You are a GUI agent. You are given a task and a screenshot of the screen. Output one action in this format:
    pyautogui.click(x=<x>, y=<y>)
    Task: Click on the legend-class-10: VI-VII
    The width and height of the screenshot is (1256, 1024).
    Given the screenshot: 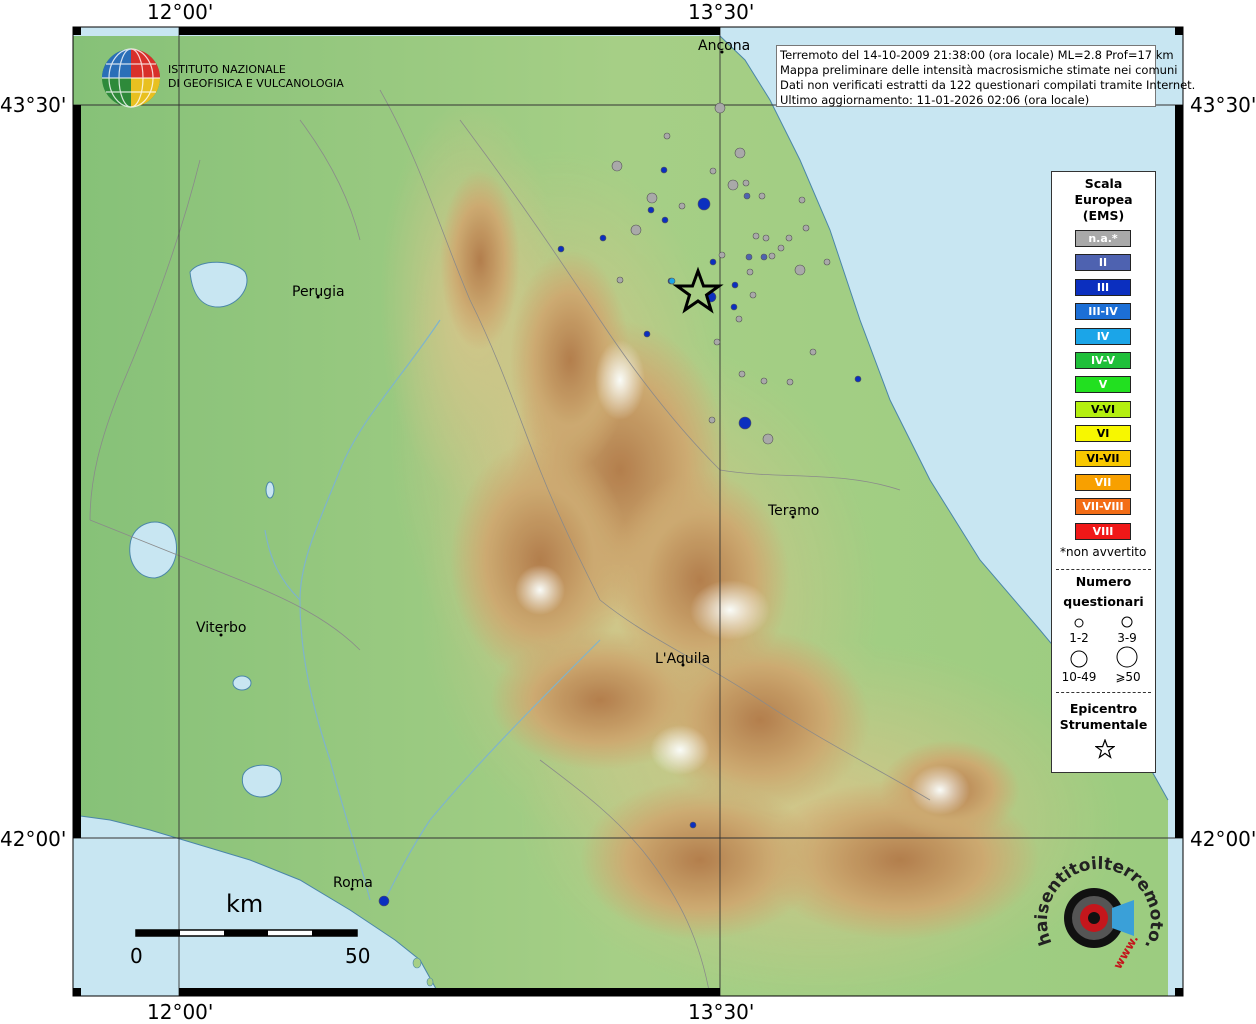 What is the action you would take?
    pyautogui.click(x=1103, y=458)
    